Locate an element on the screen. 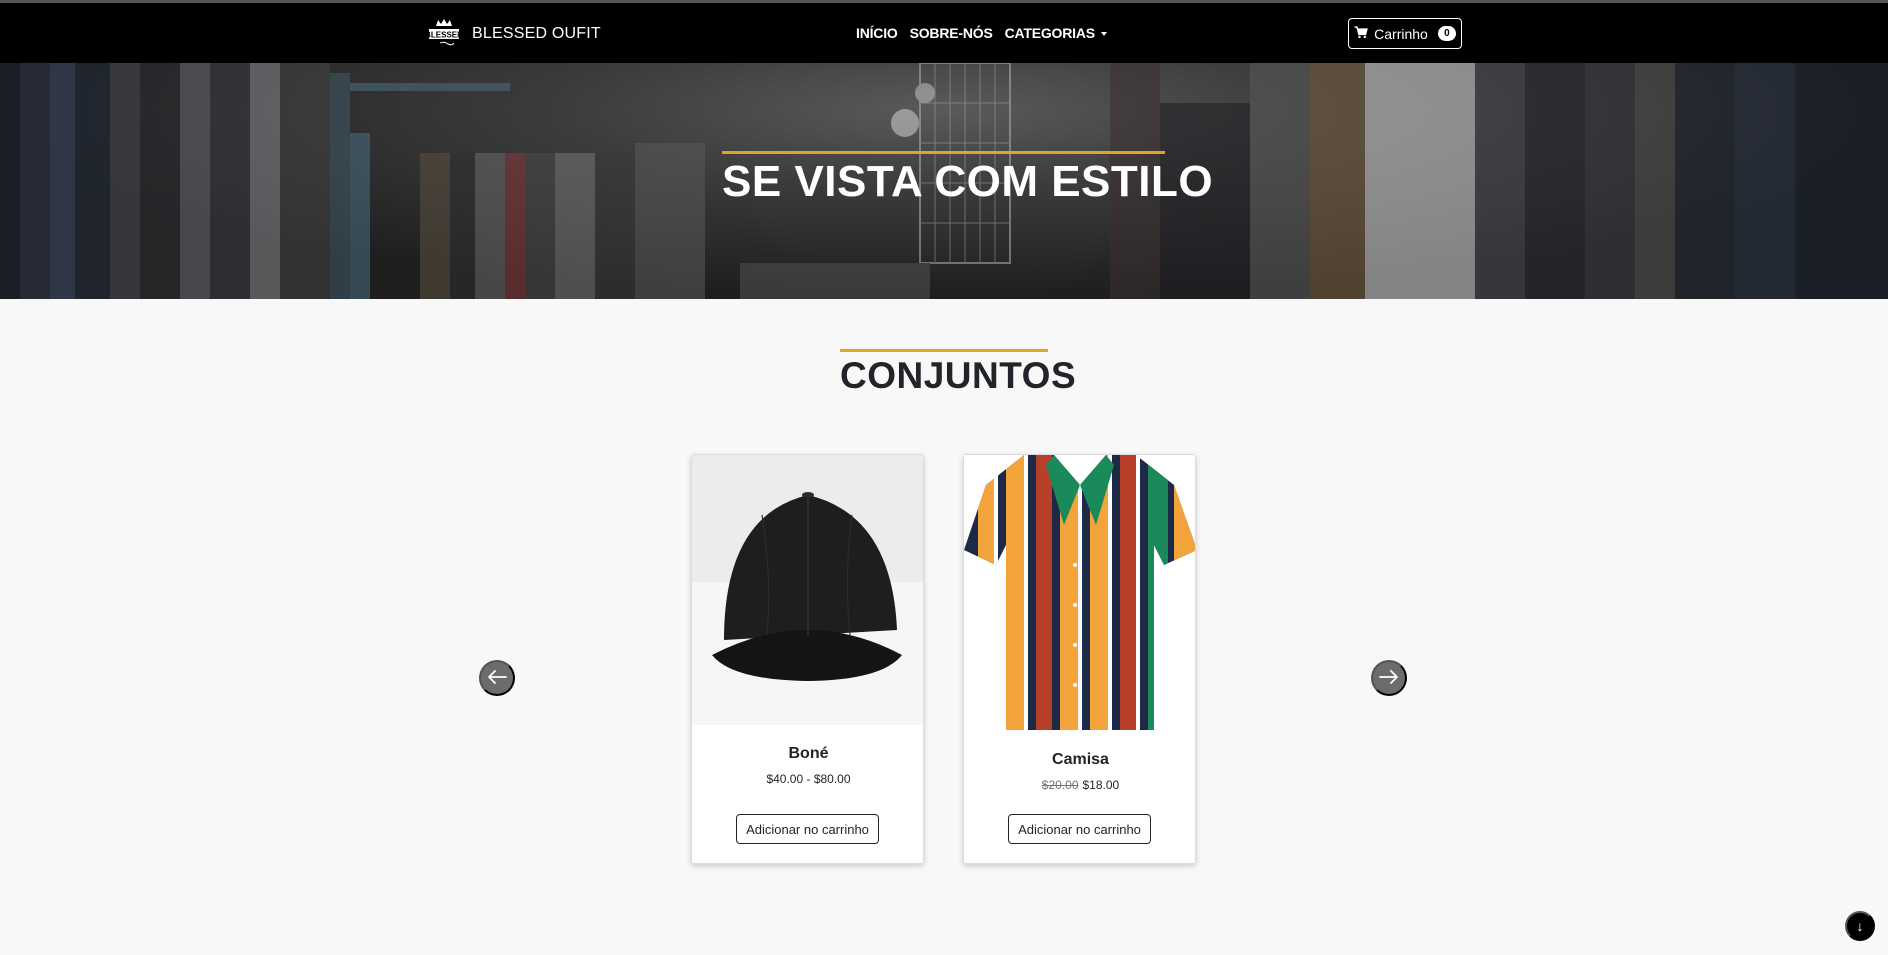  brand-name: BLESSED OUFIT is located at coordinates (536, 33).